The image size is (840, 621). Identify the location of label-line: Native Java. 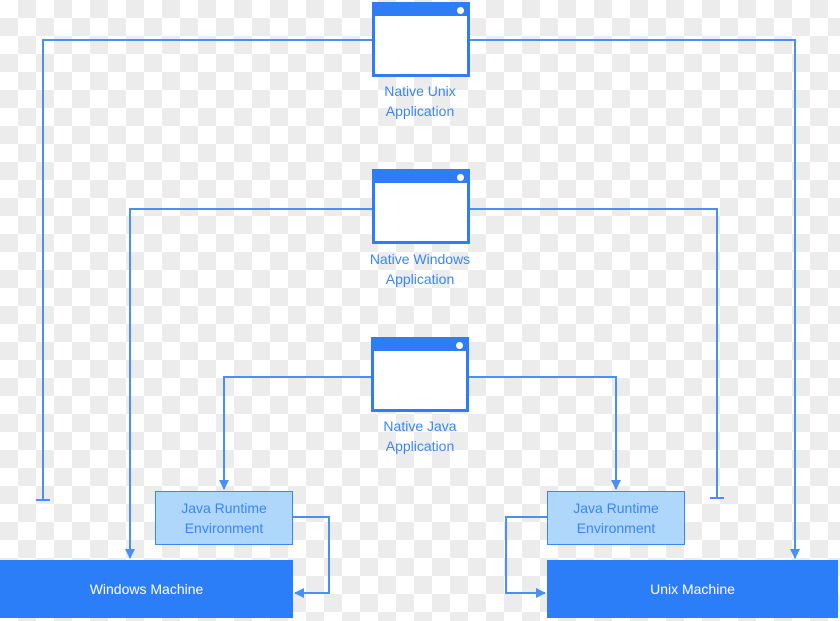
(420, 426).